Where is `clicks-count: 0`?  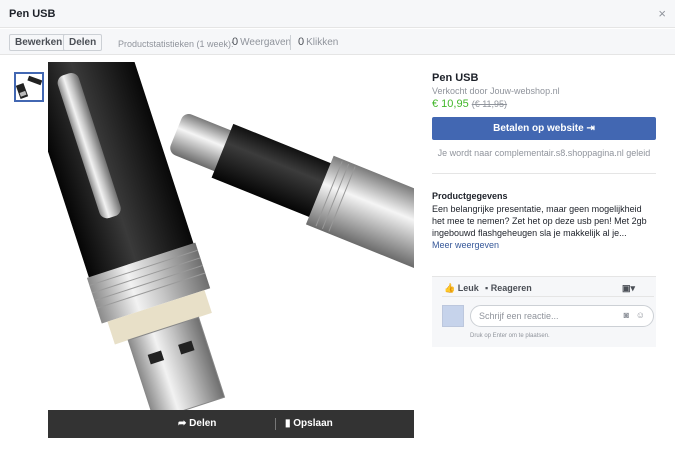
clicks-count: 0 is located at coordinates (301, 42).